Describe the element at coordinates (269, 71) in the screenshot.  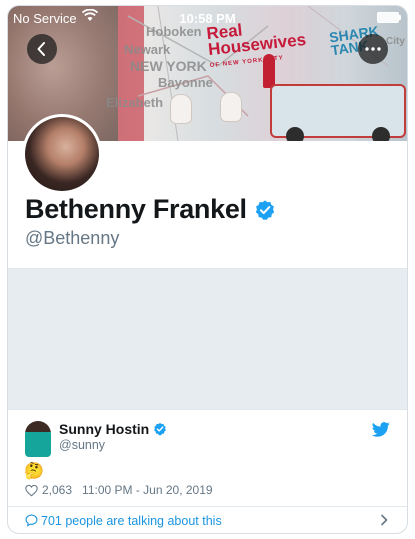
I see `banner-figure` at that location.